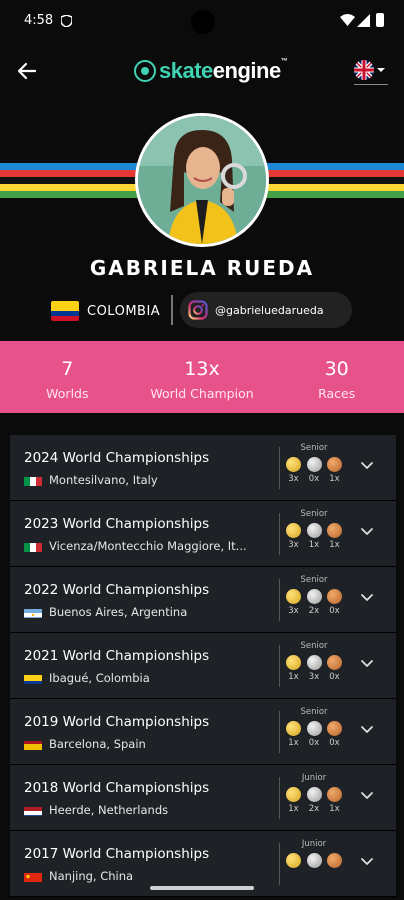  I want to click on language-selector, so click(371, 72).